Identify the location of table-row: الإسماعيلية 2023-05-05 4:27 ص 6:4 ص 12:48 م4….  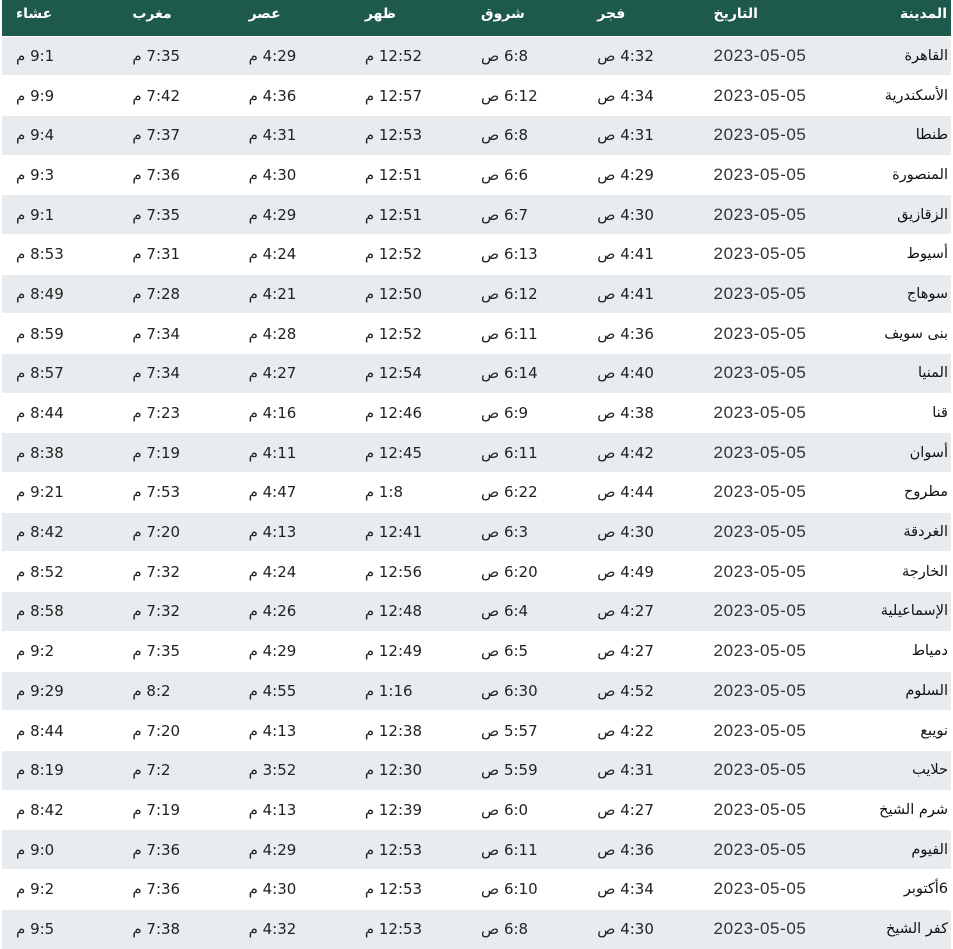
(476, 611).